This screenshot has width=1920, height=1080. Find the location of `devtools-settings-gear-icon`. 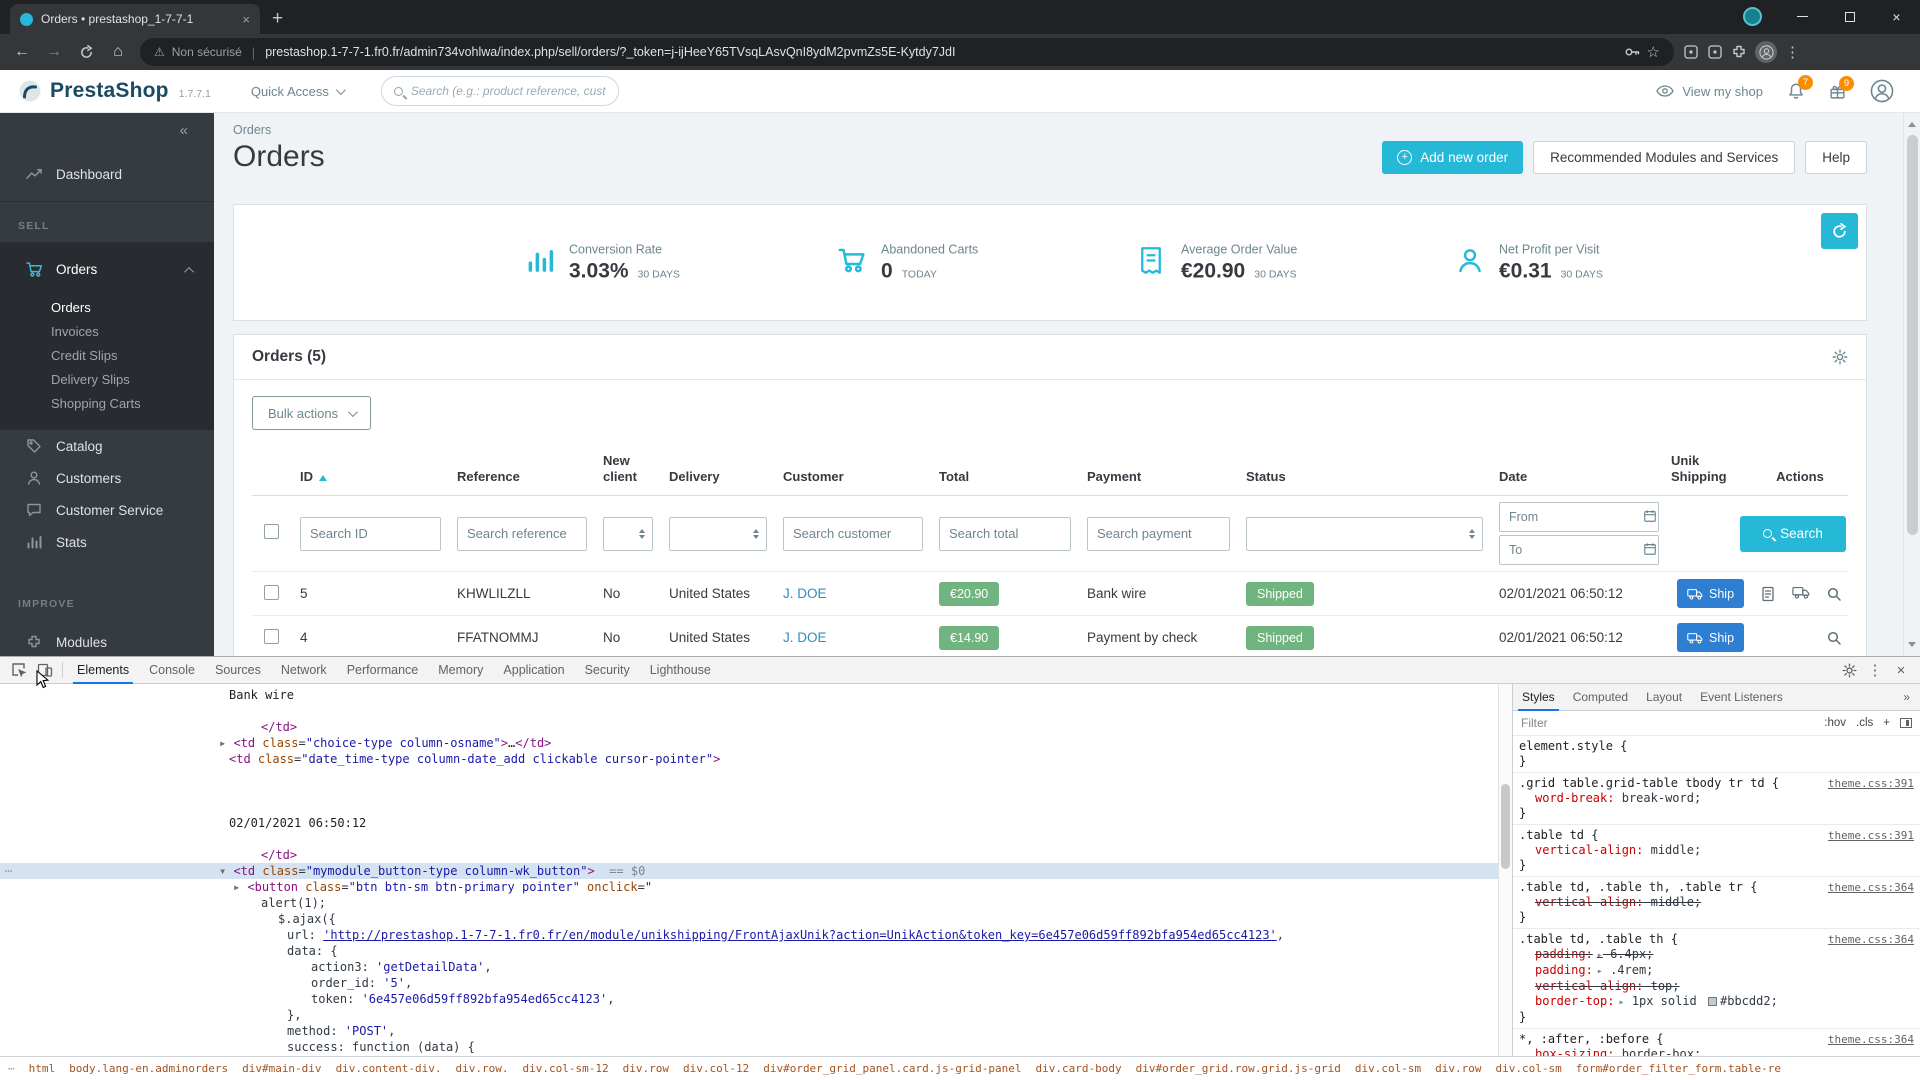

devtools-settings-gear-icon is located at coordinates (1849, 670).